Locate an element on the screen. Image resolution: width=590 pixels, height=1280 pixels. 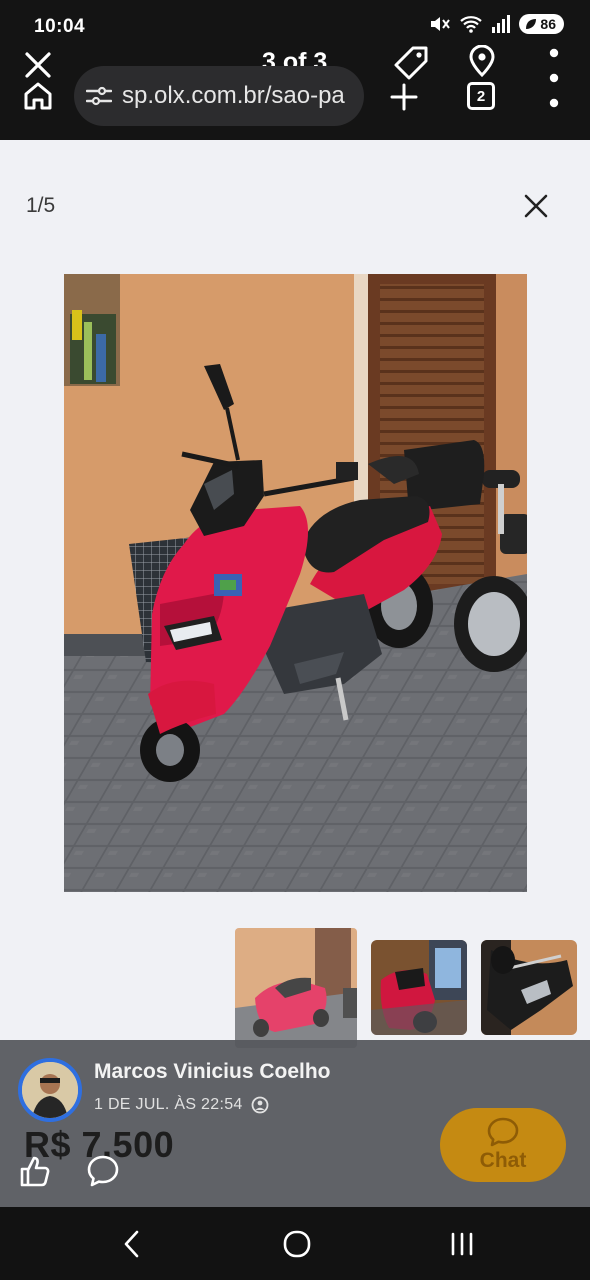
like-button is located at coordinates (35, 1173).